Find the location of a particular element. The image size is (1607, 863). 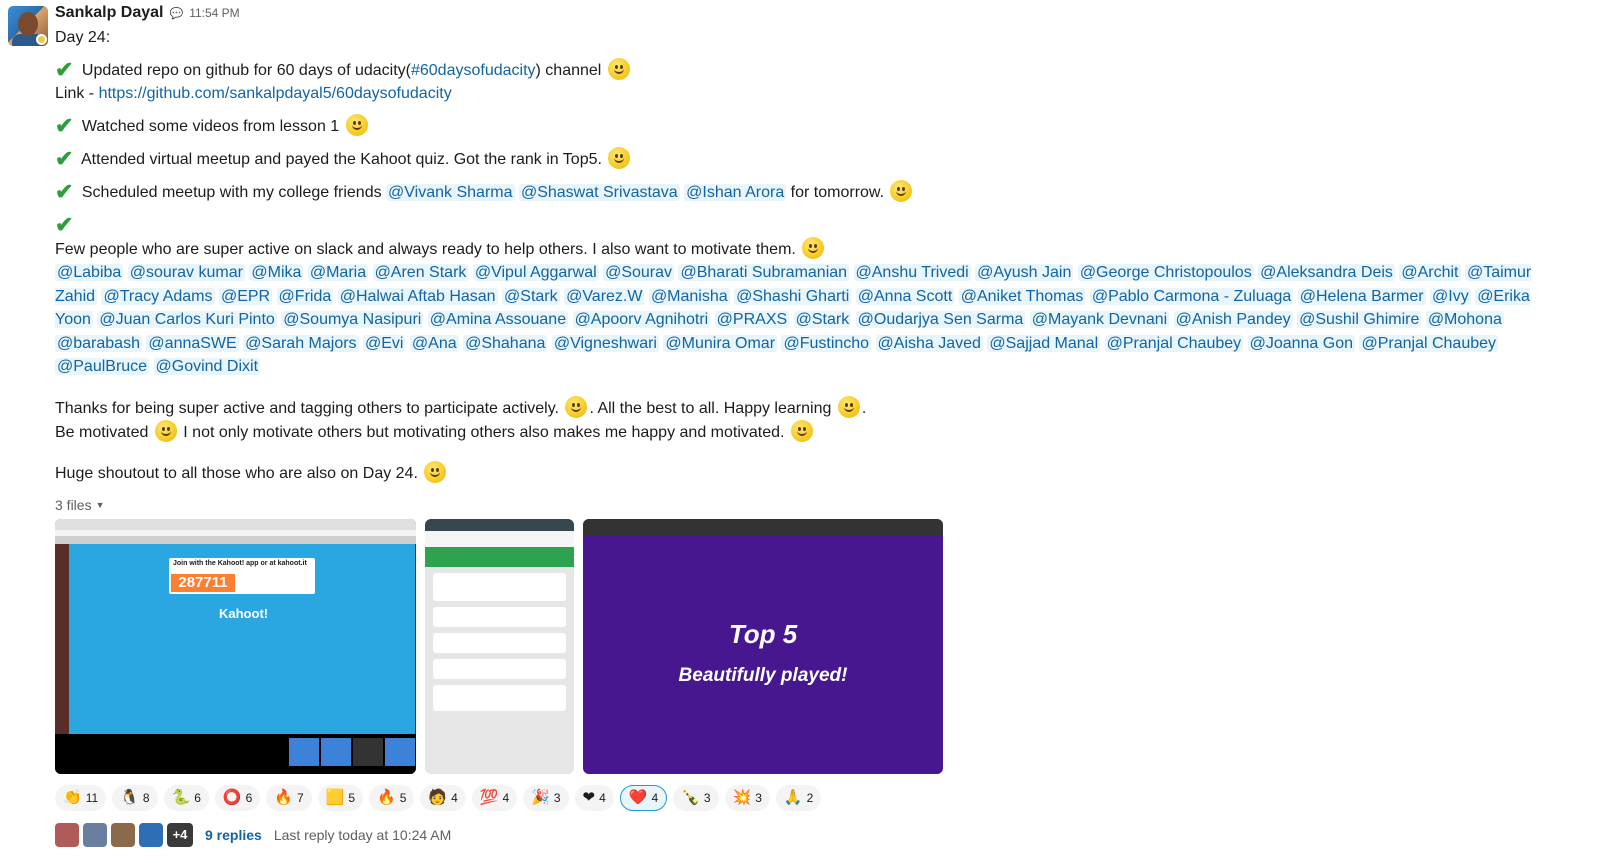

mention: @Anish Pandey is located at coordinates (1233, 319).